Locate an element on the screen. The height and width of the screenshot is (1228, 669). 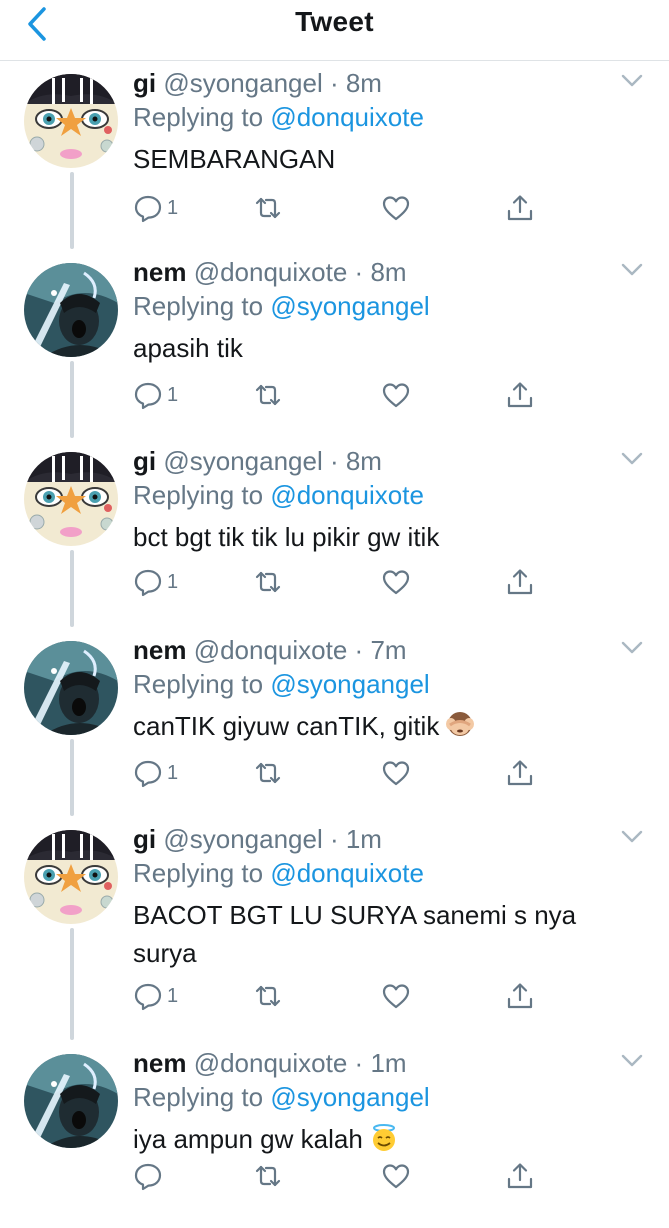
tweet-text: bct bgt tik tik lu pikir gw itik is located at coordinates (388, 537).